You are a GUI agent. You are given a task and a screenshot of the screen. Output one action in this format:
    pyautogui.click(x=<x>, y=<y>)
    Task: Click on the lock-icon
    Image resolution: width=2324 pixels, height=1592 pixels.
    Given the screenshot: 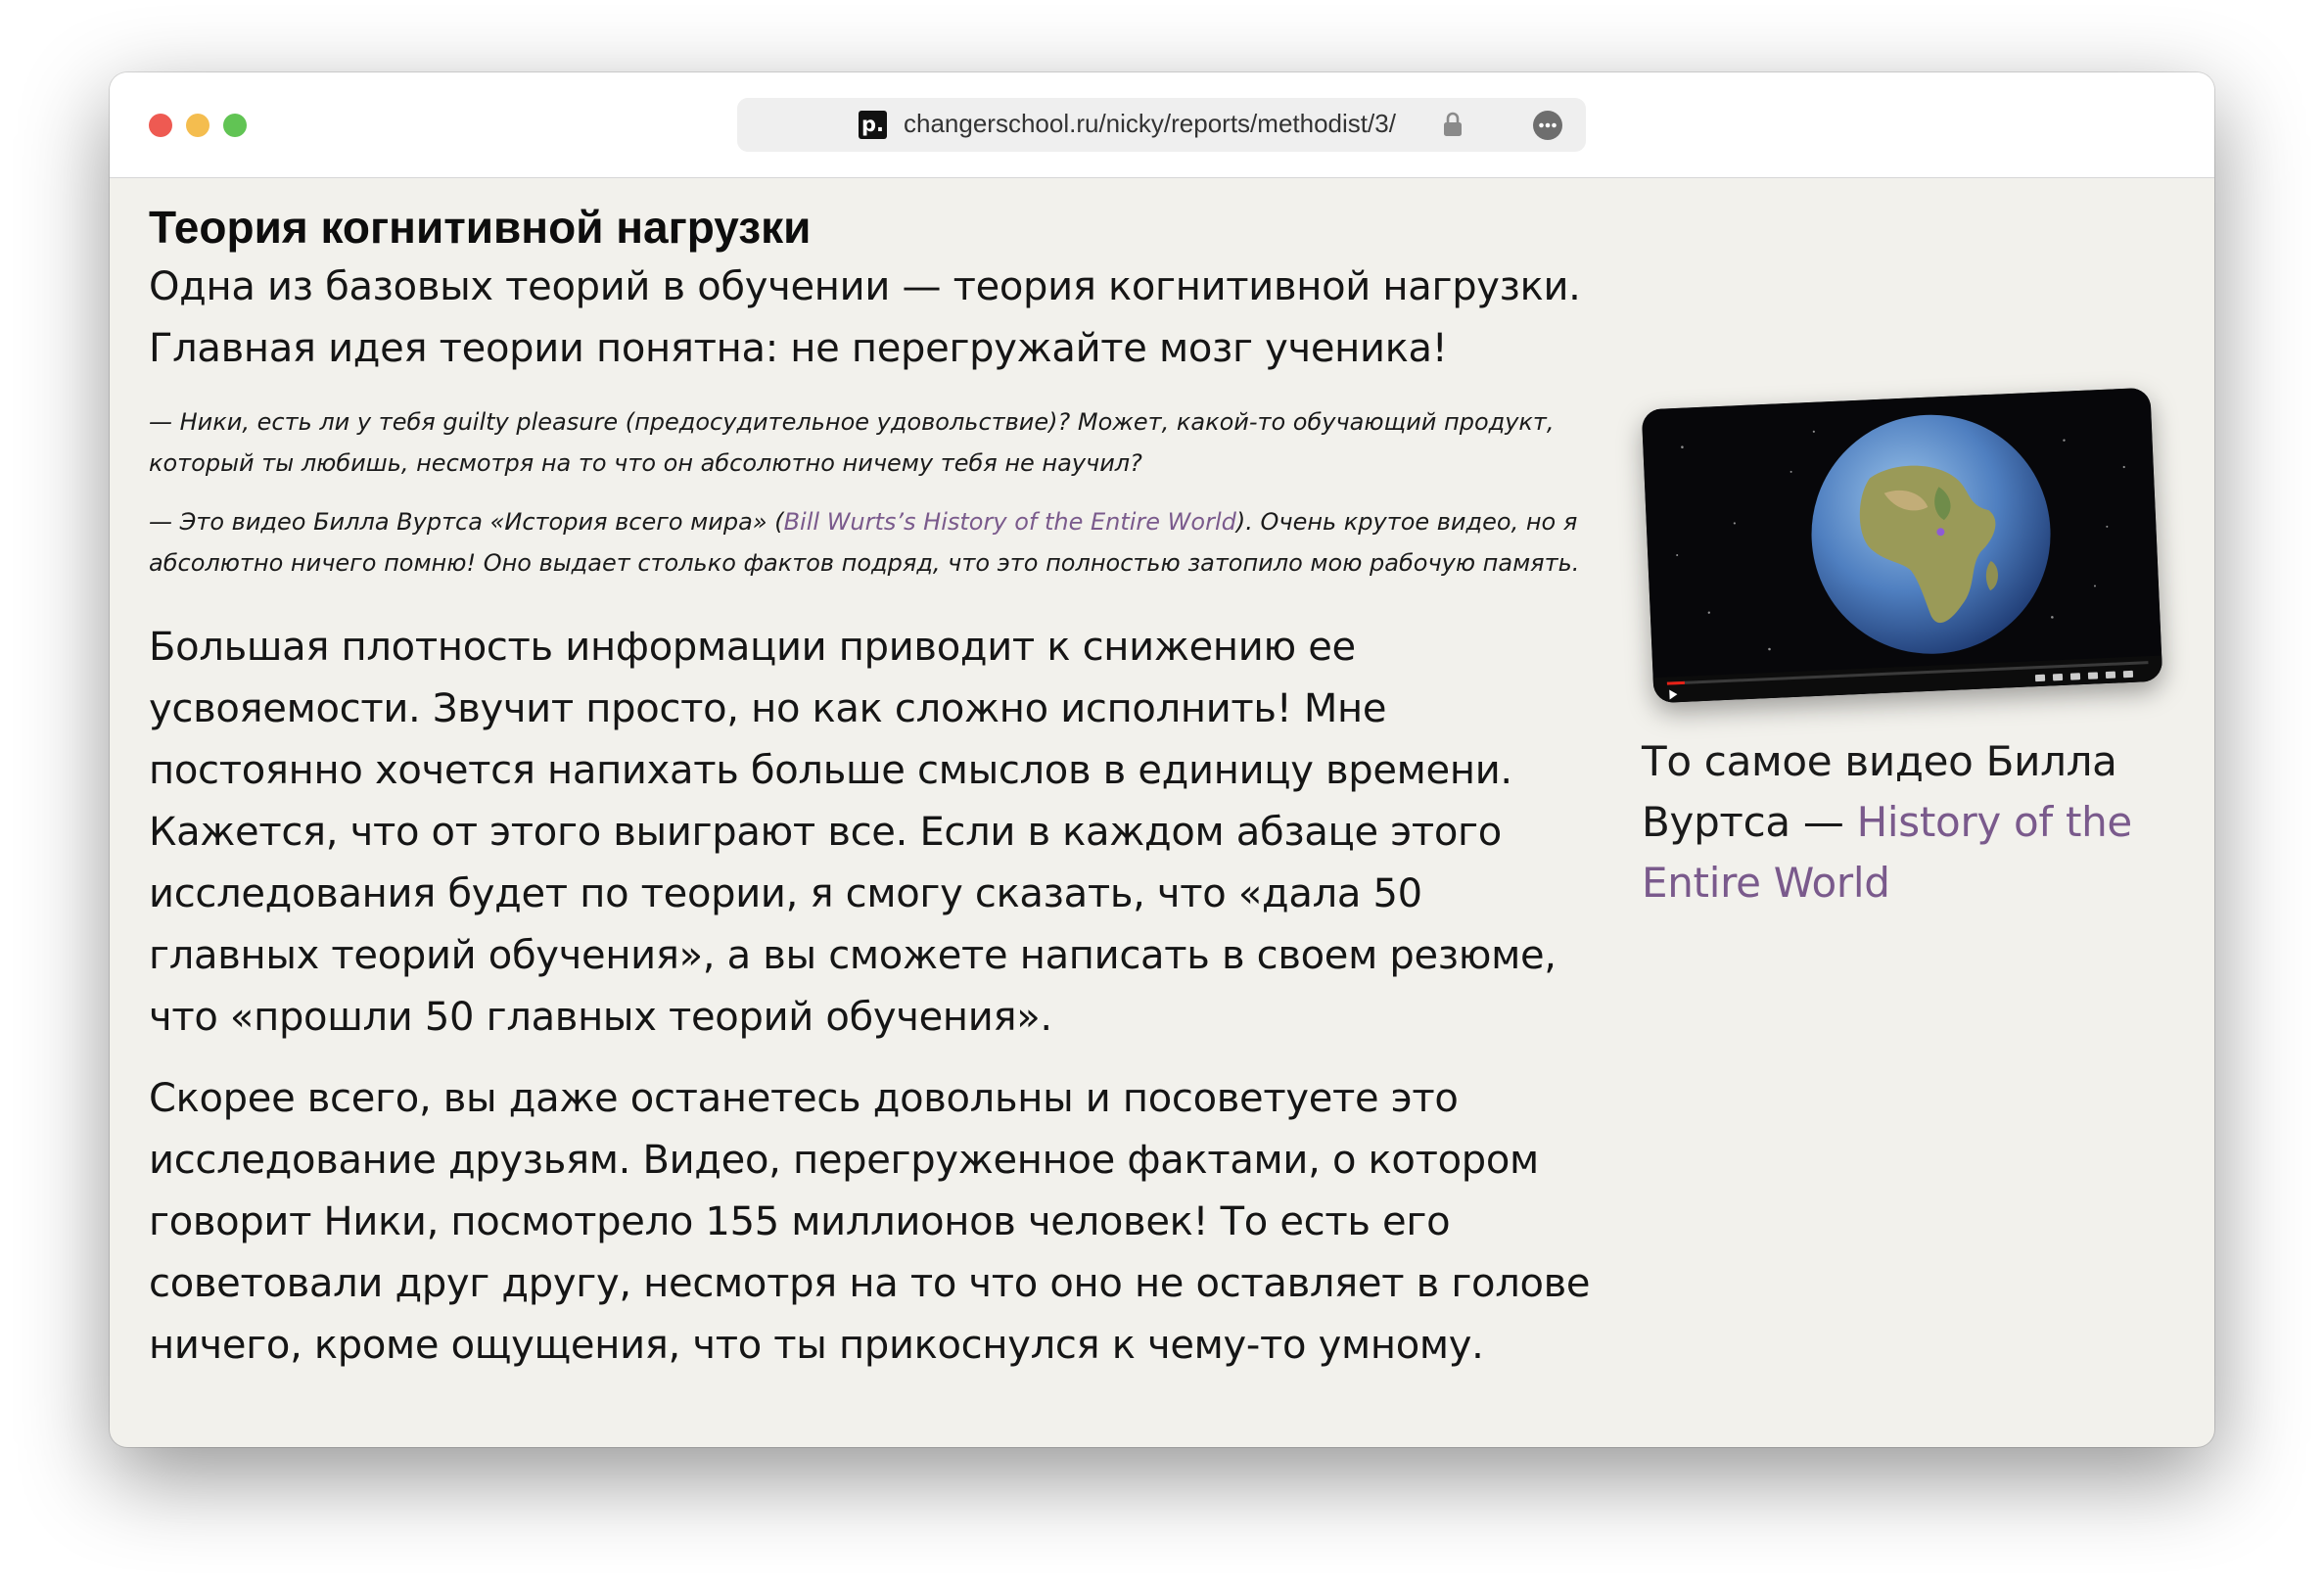 What is the action you would take?
    pyautogui.click(x=1453, y=124)
    